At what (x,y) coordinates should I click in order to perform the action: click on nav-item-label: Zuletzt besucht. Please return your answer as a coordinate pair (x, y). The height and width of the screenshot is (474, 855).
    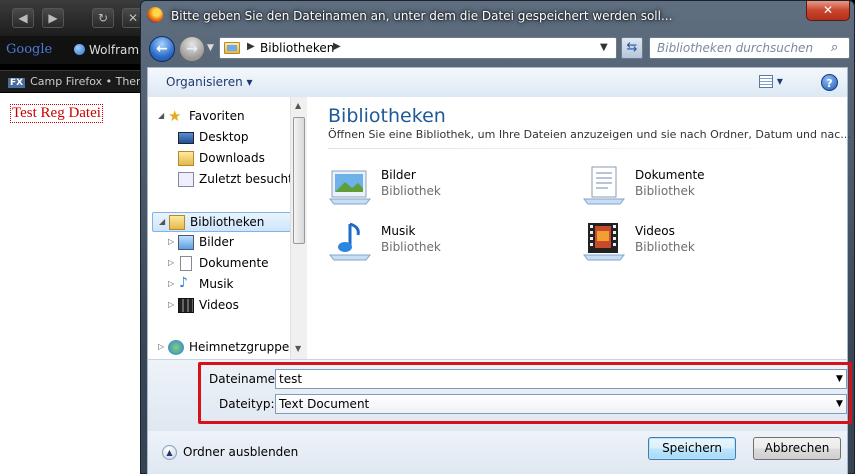
    Looking at the image, I should click on (246, 179).